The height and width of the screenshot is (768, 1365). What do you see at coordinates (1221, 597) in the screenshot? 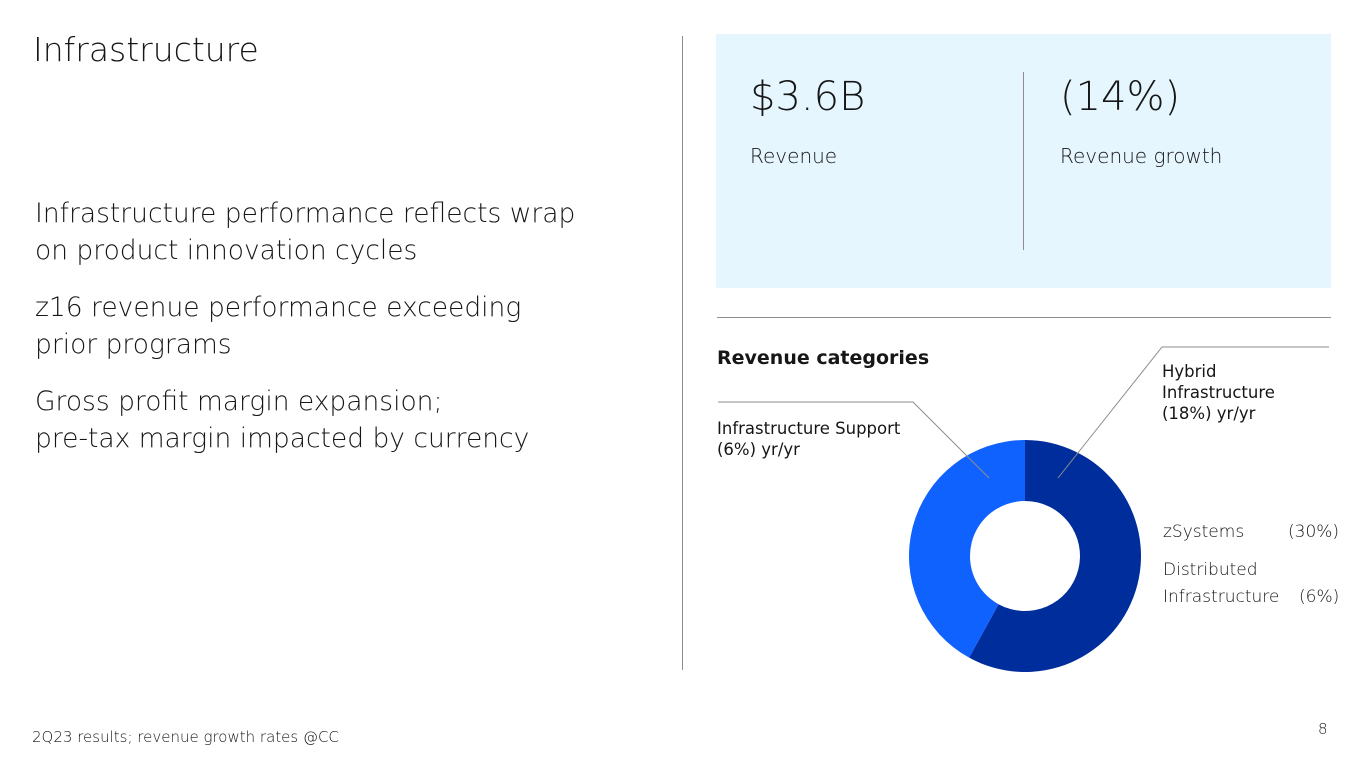
I see `legend-line: Infrastructure` at bounding box center [1221, 597].